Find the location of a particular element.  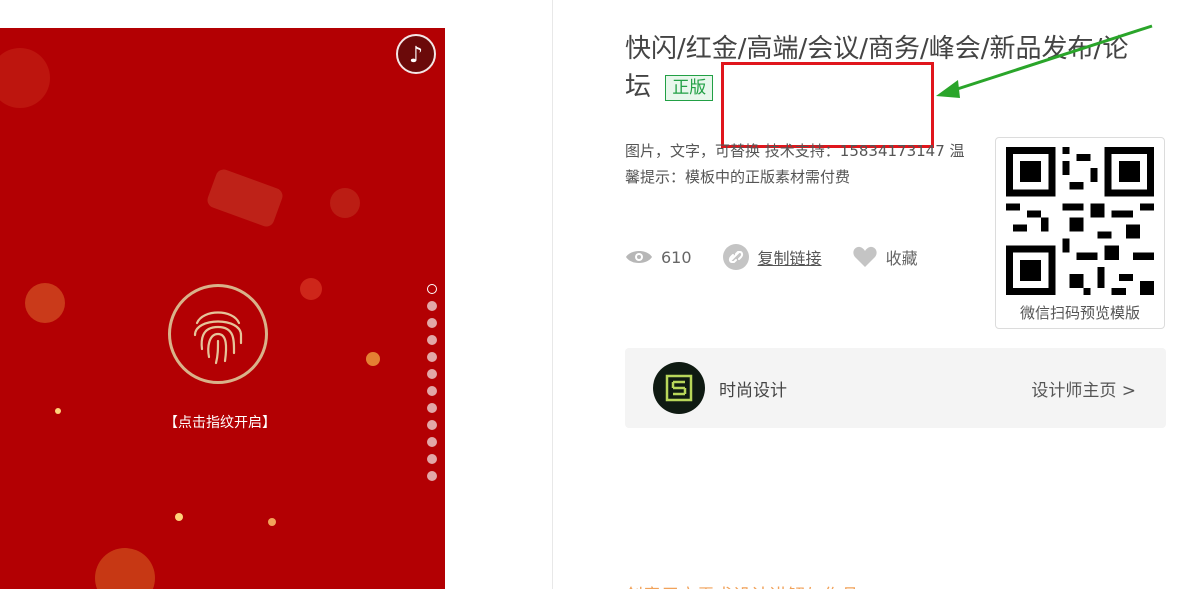

eye-icon is located at coordinates (639, 257).